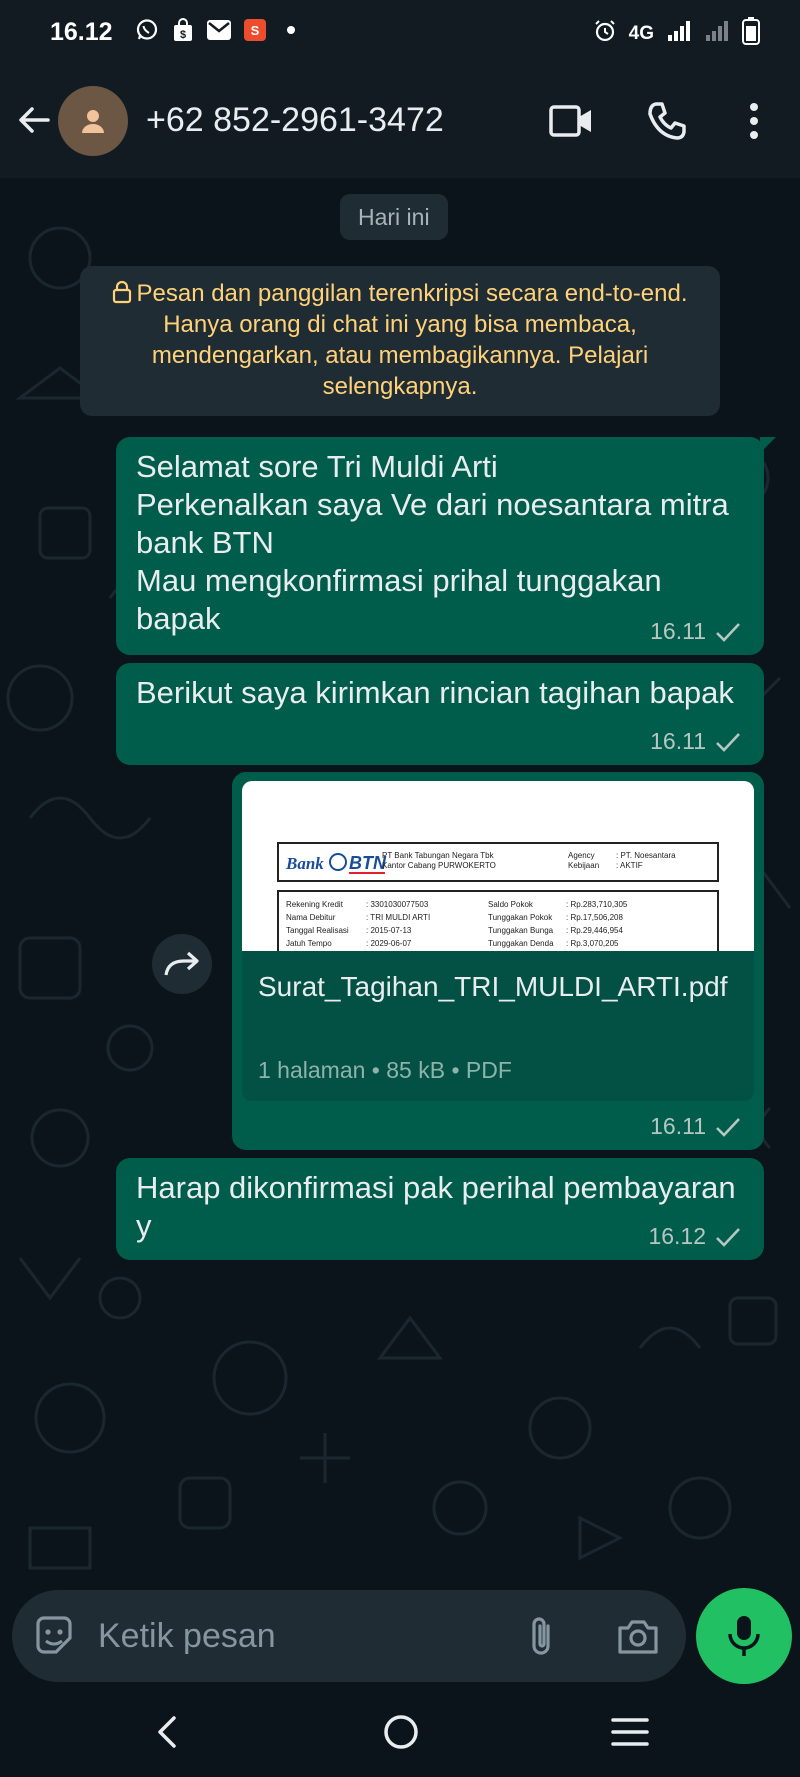 The width and height of the screenshot is (800, 1777). Describe the element at coordinates (122, 292) in the screenshot. I see `lock-icon` at that location.